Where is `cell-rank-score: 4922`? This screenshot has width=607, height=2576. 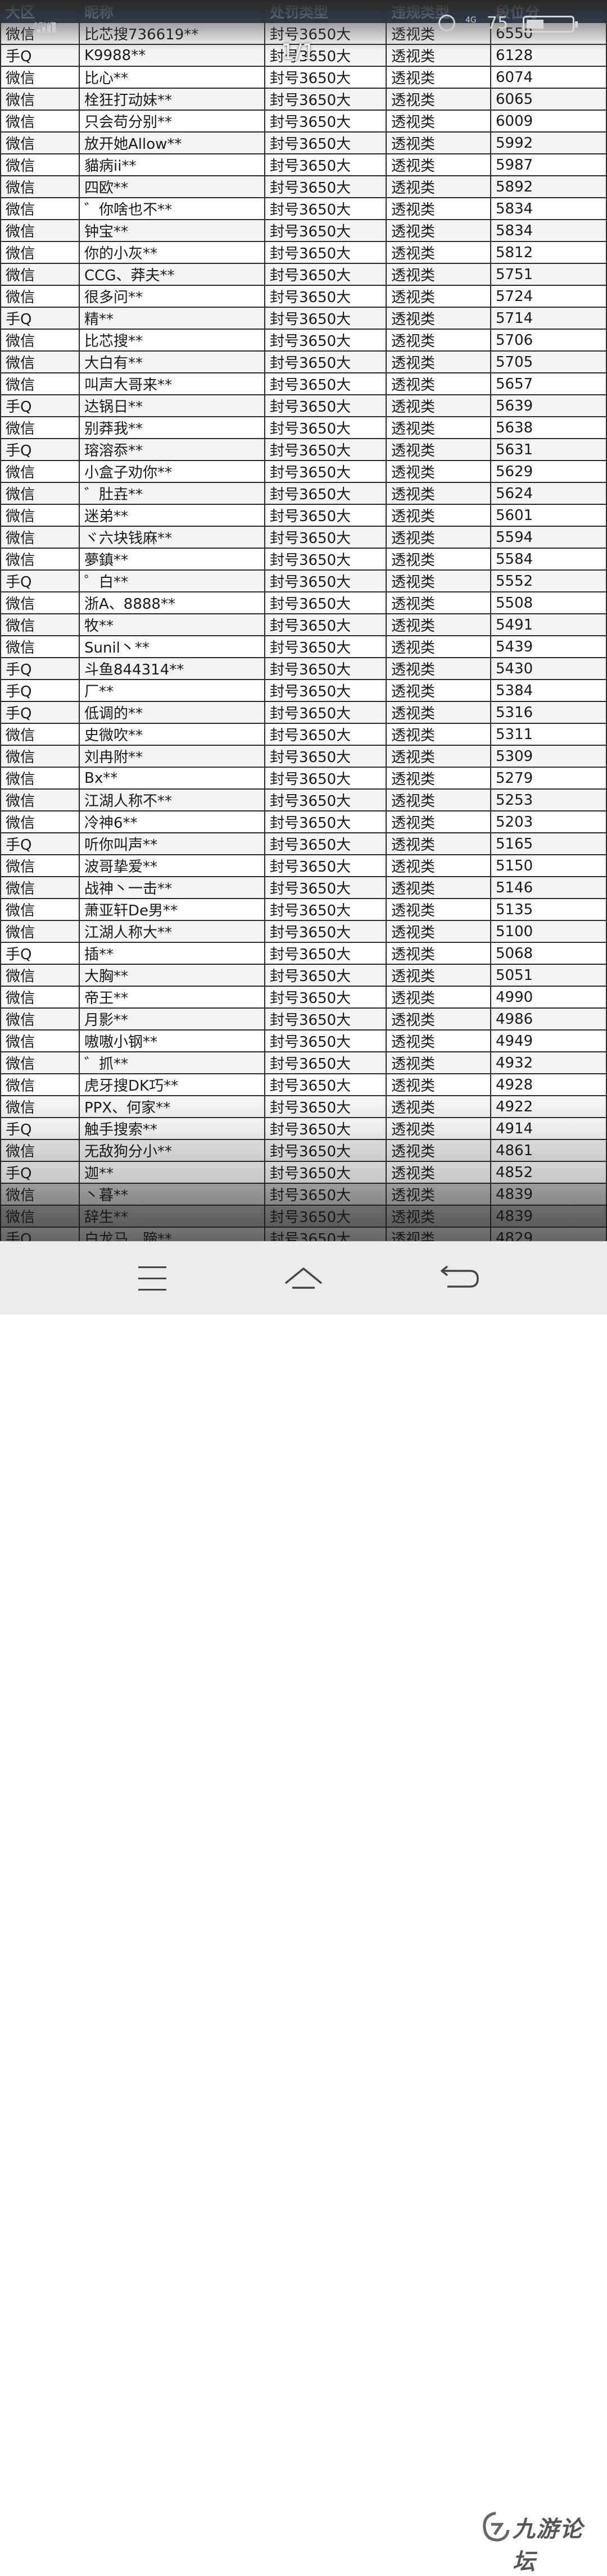
cell-rank-score: 4922 is located at coordinates (548, 1106).